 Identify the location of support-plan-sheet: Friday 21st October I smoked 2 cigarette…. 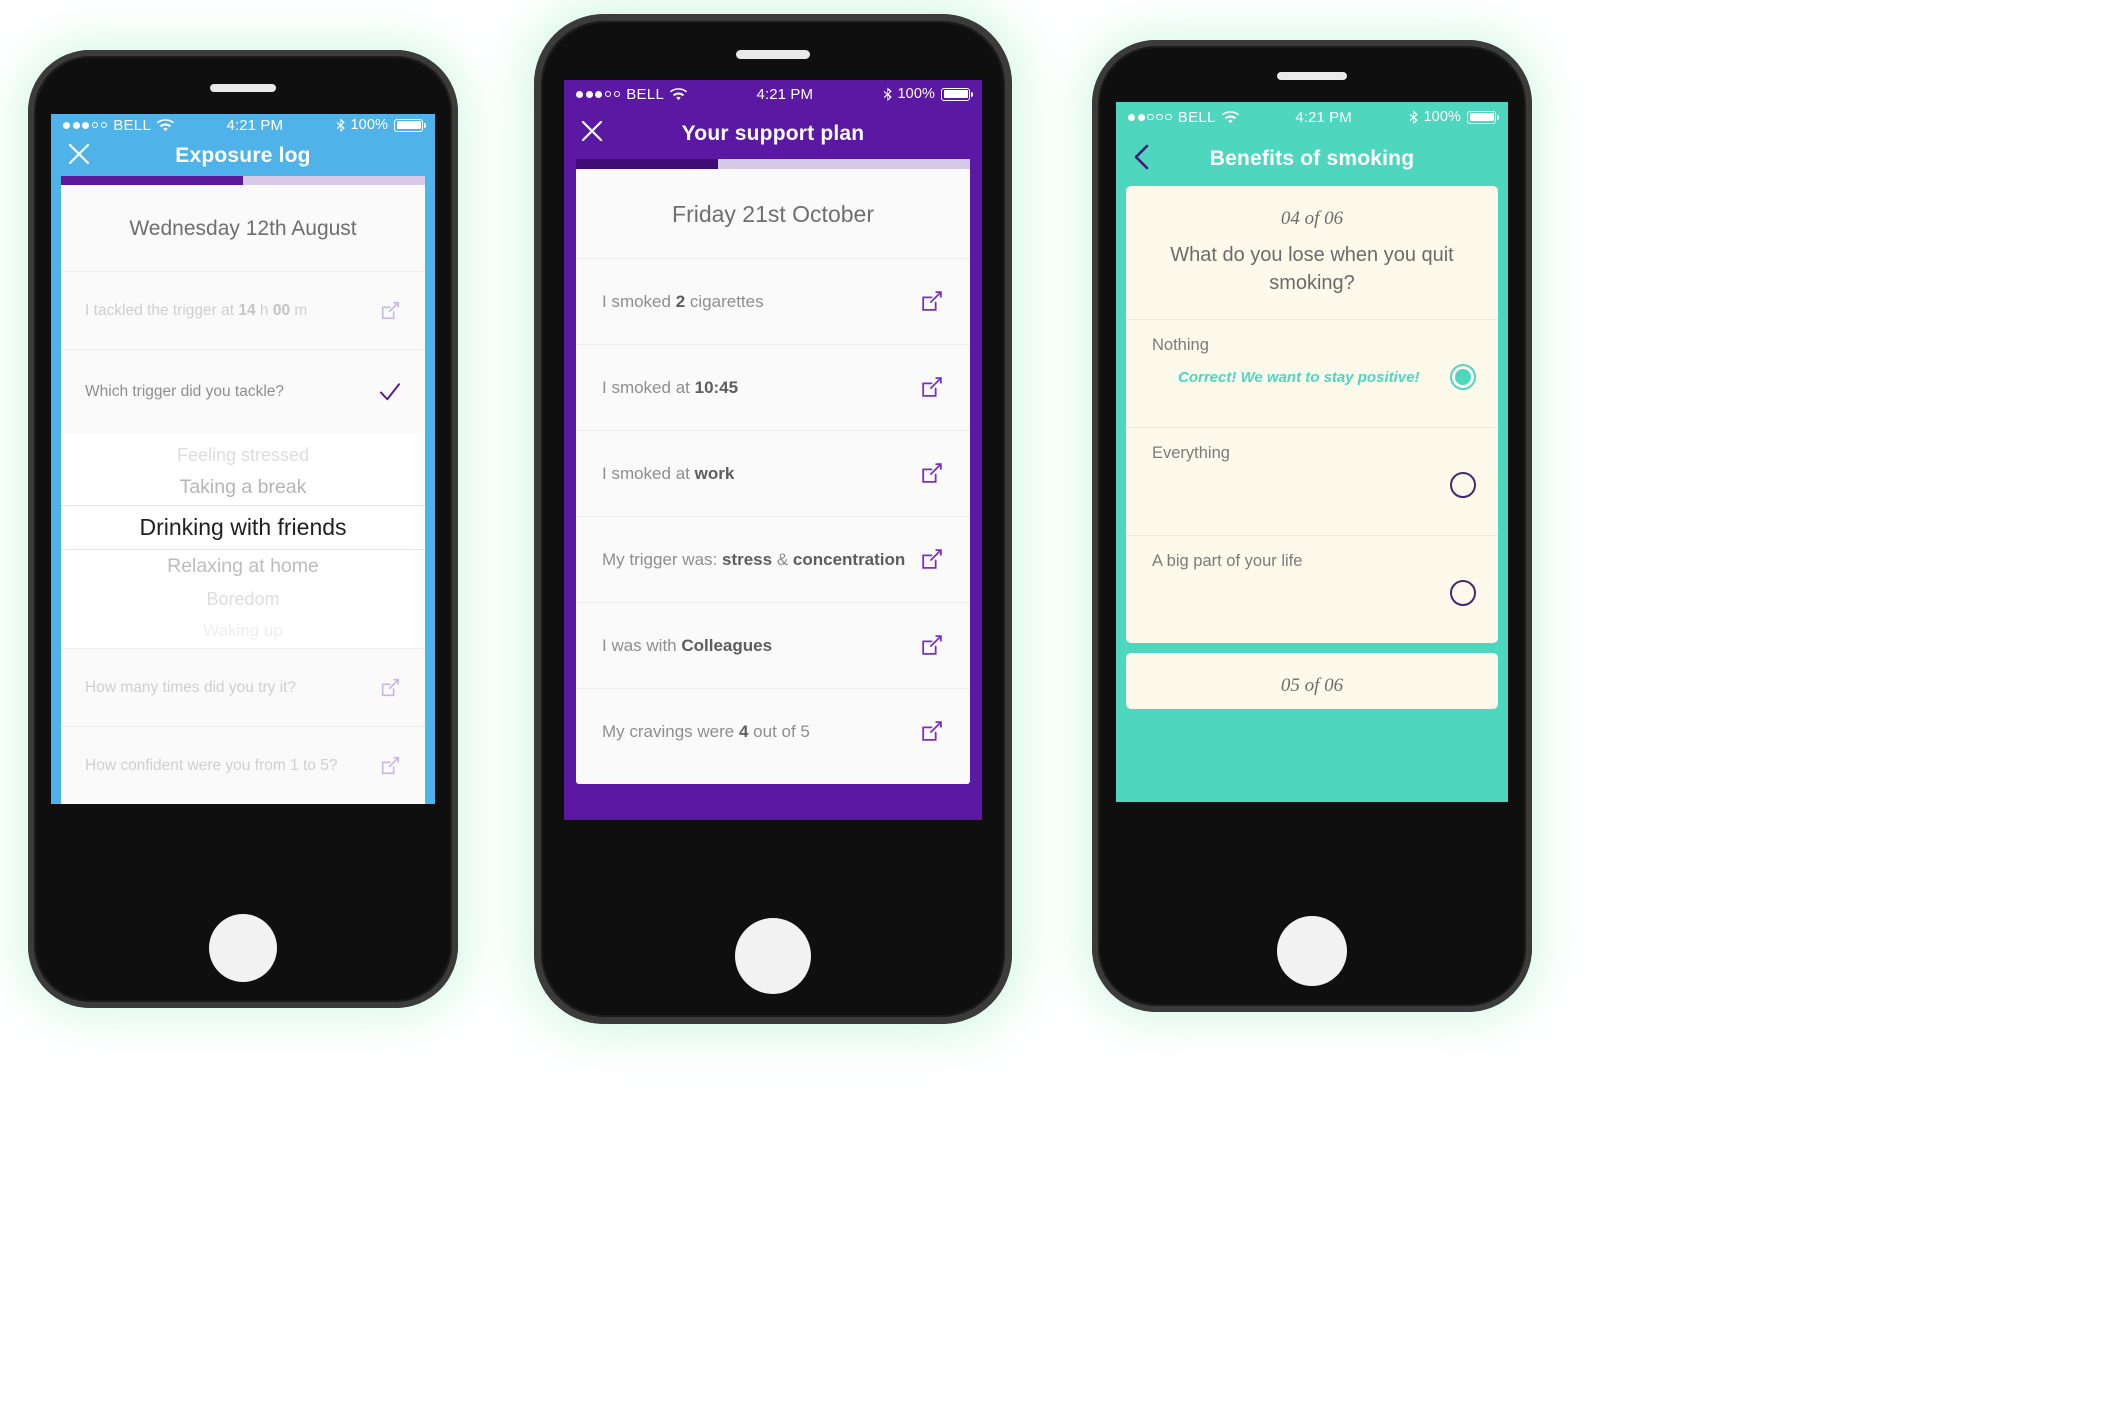
(773, 476).